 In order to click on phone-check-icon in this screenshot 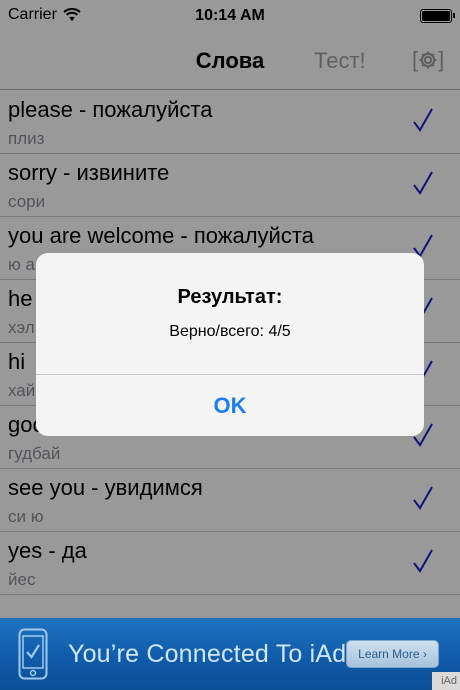, I will do `click(33, 654)`.